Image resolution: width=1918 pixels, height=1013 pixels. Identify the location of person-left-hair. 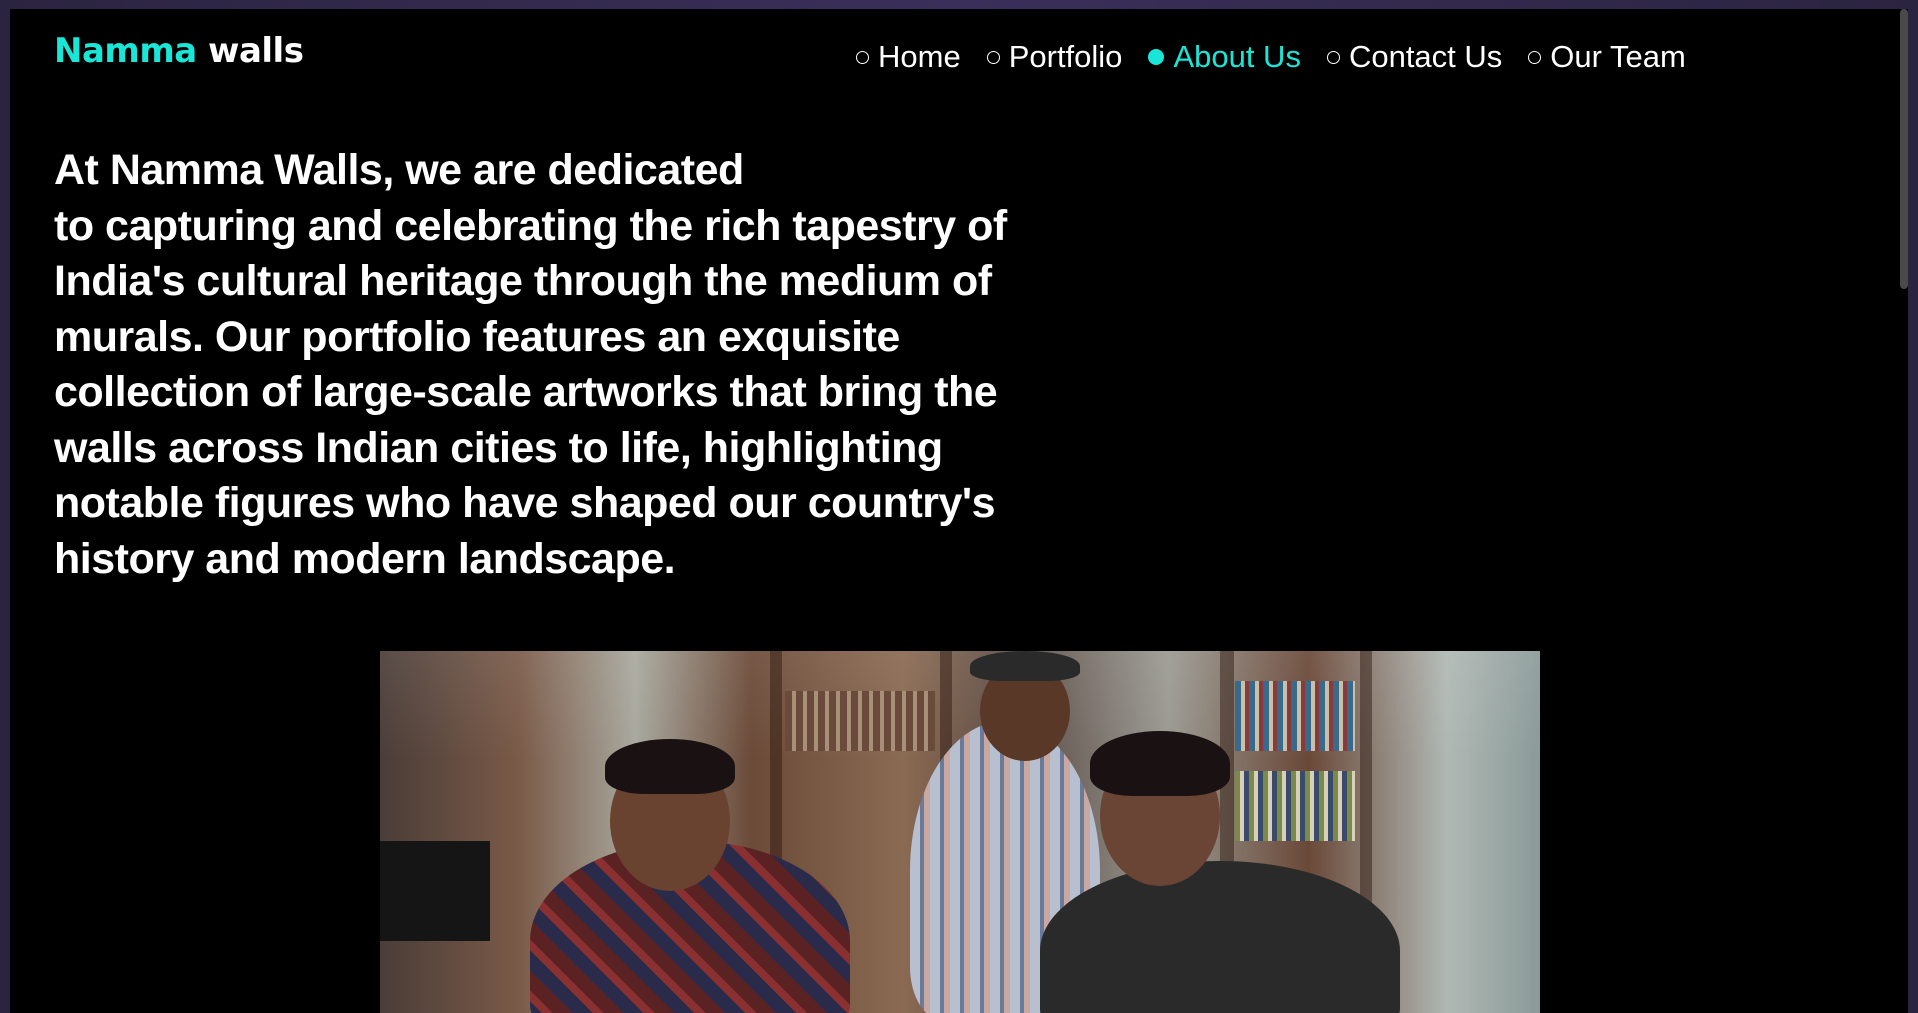
(670, 766).